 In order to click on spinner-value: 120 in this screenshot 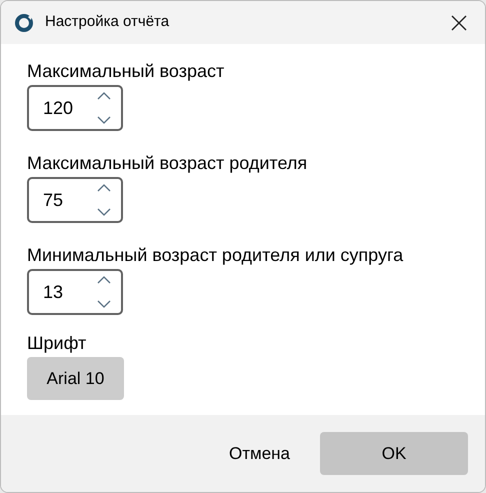, I will do `click(58, 108)`.